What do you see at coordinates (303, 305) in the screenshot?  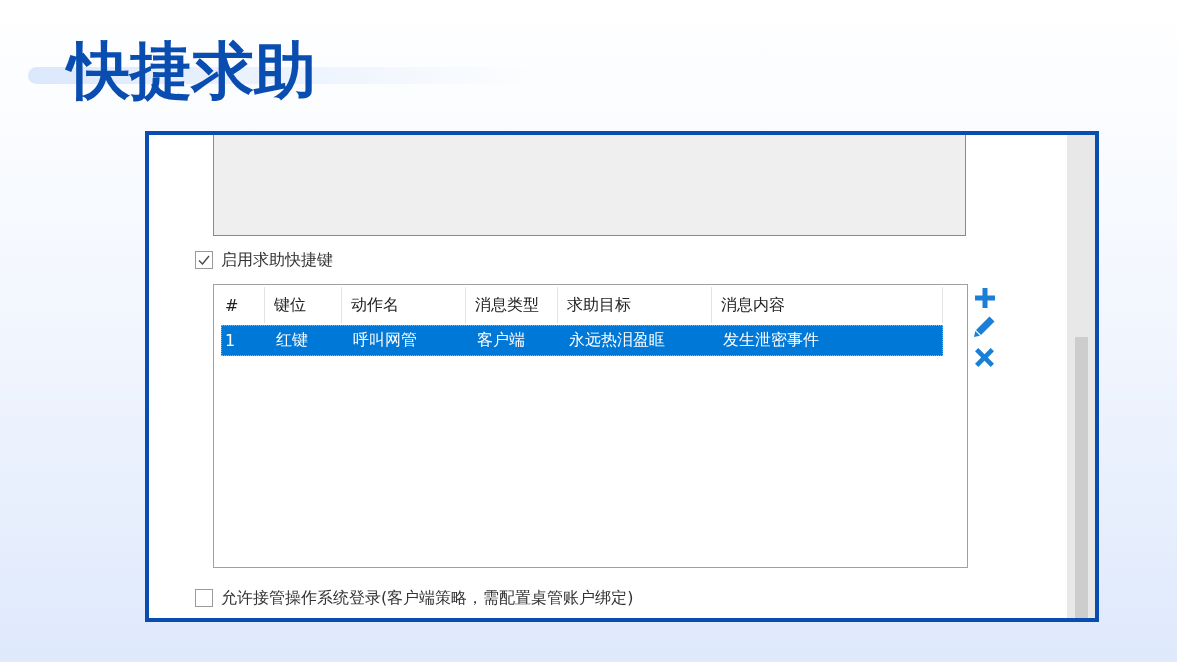 I see `column-header: 键位` at bounding box center [303, 305].